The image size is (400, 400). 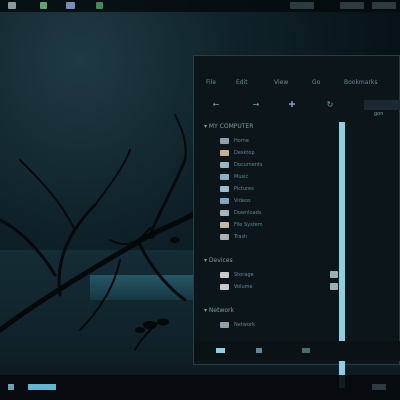 What do you see at coordinates (281, 83) in the screenshot?
I see `menu-view: View` at bounding box center [281, 83].